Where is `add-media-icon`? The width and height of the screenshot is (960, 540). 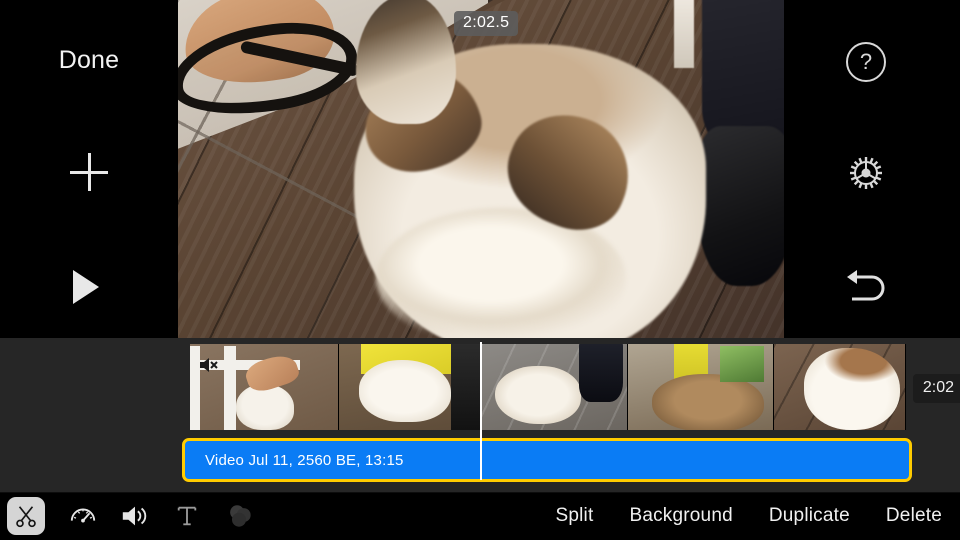
add-media-icon is located at coordinates (89, 172).